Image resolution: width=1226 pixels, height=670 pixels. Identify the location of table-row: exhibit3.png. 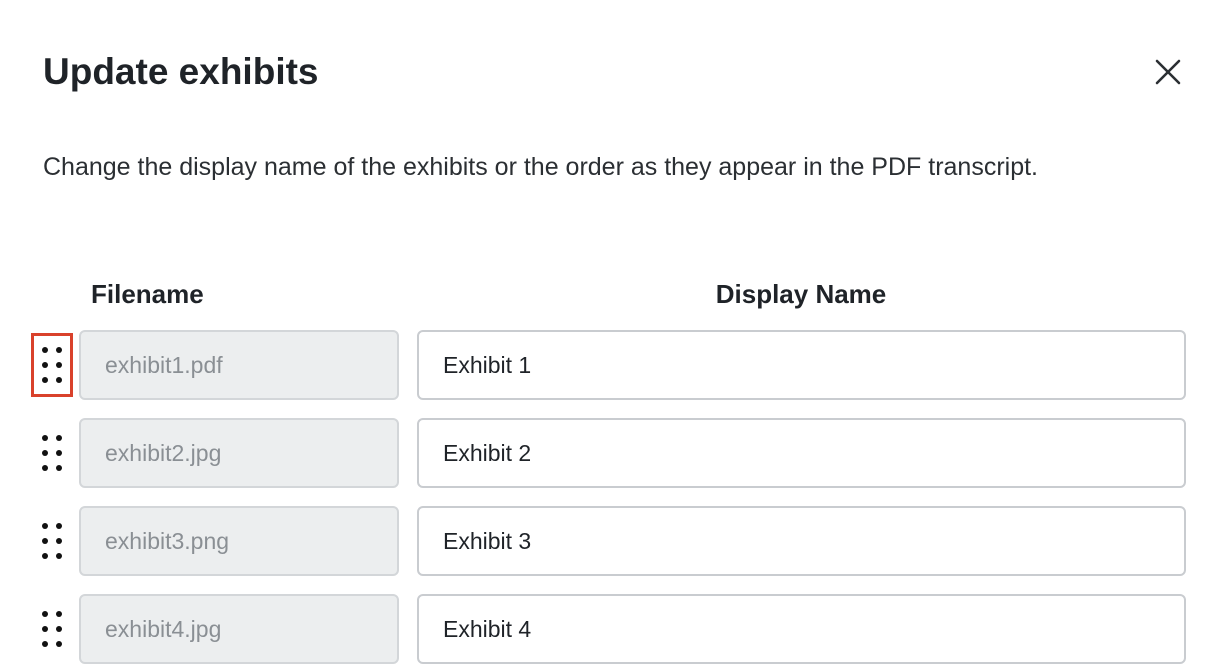
(613, 542).